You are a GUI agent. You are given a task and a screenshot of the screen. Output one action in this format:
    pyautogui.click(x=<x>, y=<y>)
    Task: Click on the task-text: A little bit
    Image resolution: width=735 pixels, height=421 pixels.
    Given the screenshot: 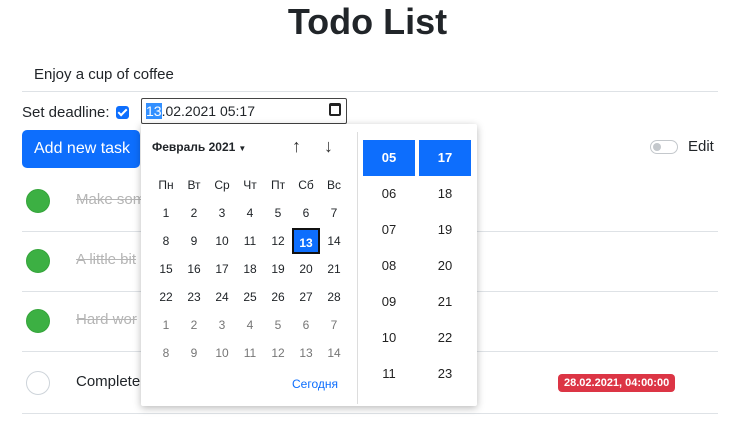 What is the action you would take?
    pyautogui.click(x=106, y=259)
    